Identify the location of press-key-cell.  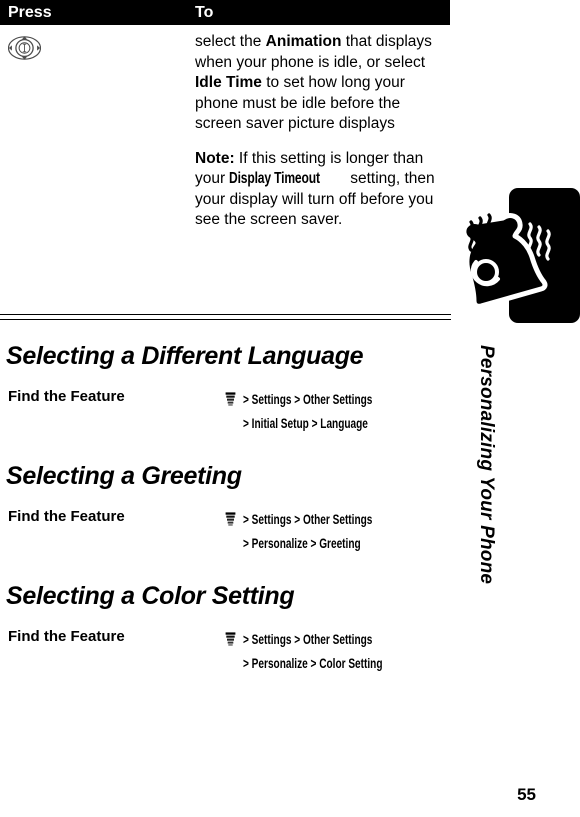
(97, 131).